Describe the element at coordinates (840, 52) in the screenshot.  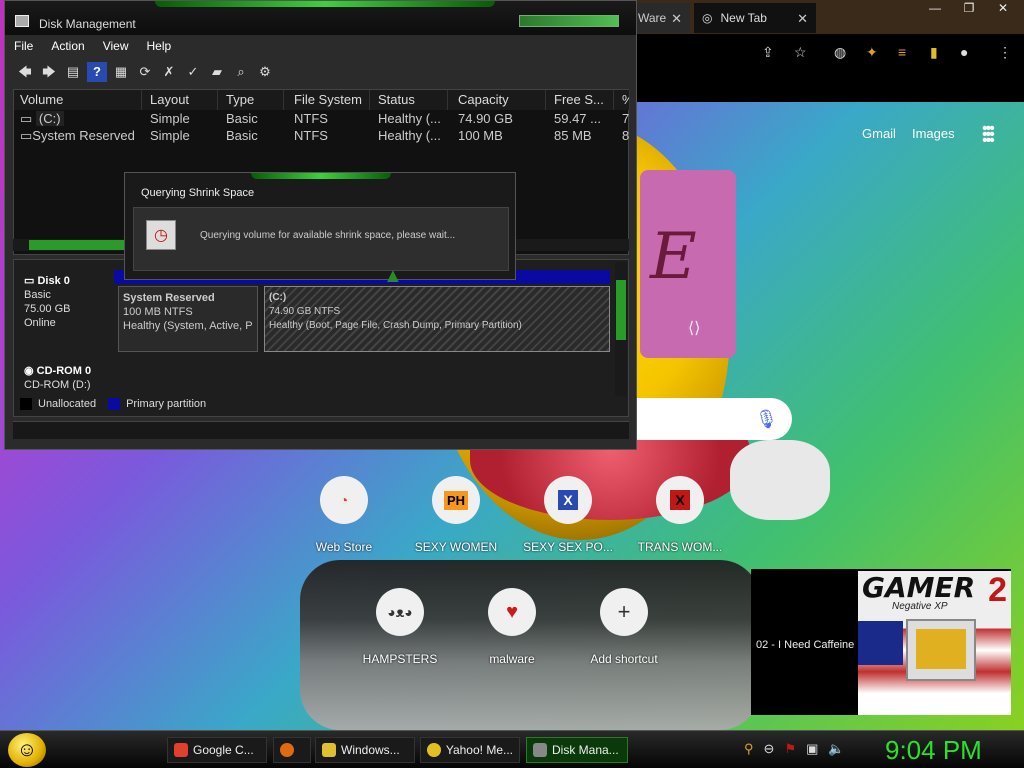
I see `extension-flag-icon: ◍` at that location.